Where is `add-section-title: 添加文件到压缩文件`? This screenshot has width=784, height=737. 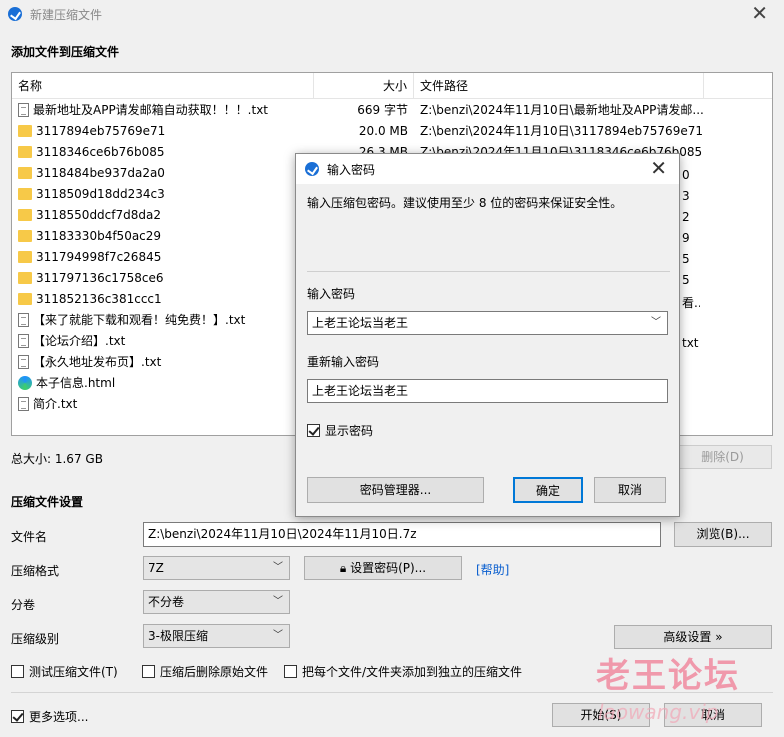 add-section-title: 添加文件到压缩文件 is located at coordinates (65, 52).